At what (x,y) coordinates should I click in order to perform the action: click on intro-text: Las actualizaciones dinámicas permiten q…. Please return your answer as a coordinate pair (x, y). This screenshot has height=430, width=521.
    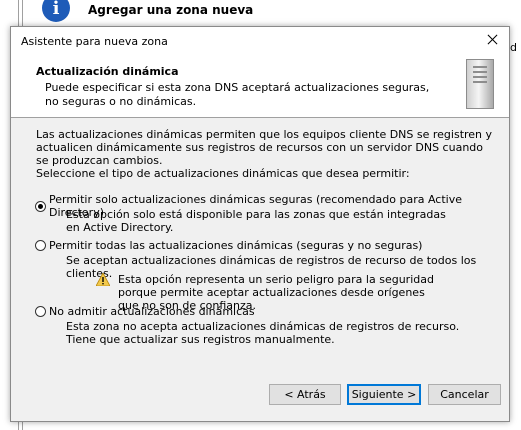
    Looking at the image, I should click on (264, 147).